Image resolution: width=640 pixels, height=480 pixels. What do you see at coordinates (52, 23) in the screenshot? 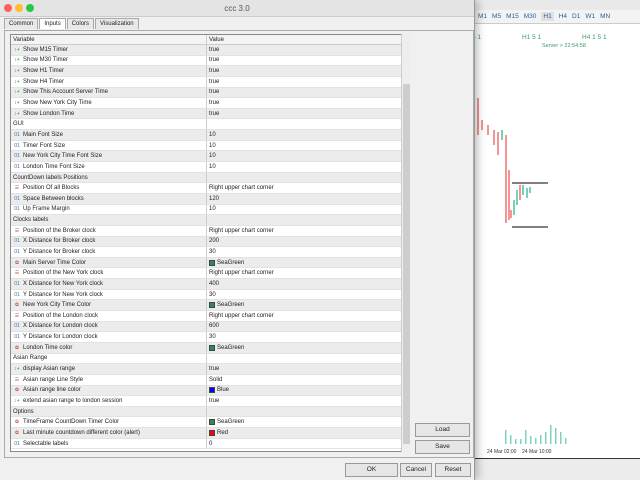
I see `tab-inputs: Inputs` at bounding box center [52, 23].